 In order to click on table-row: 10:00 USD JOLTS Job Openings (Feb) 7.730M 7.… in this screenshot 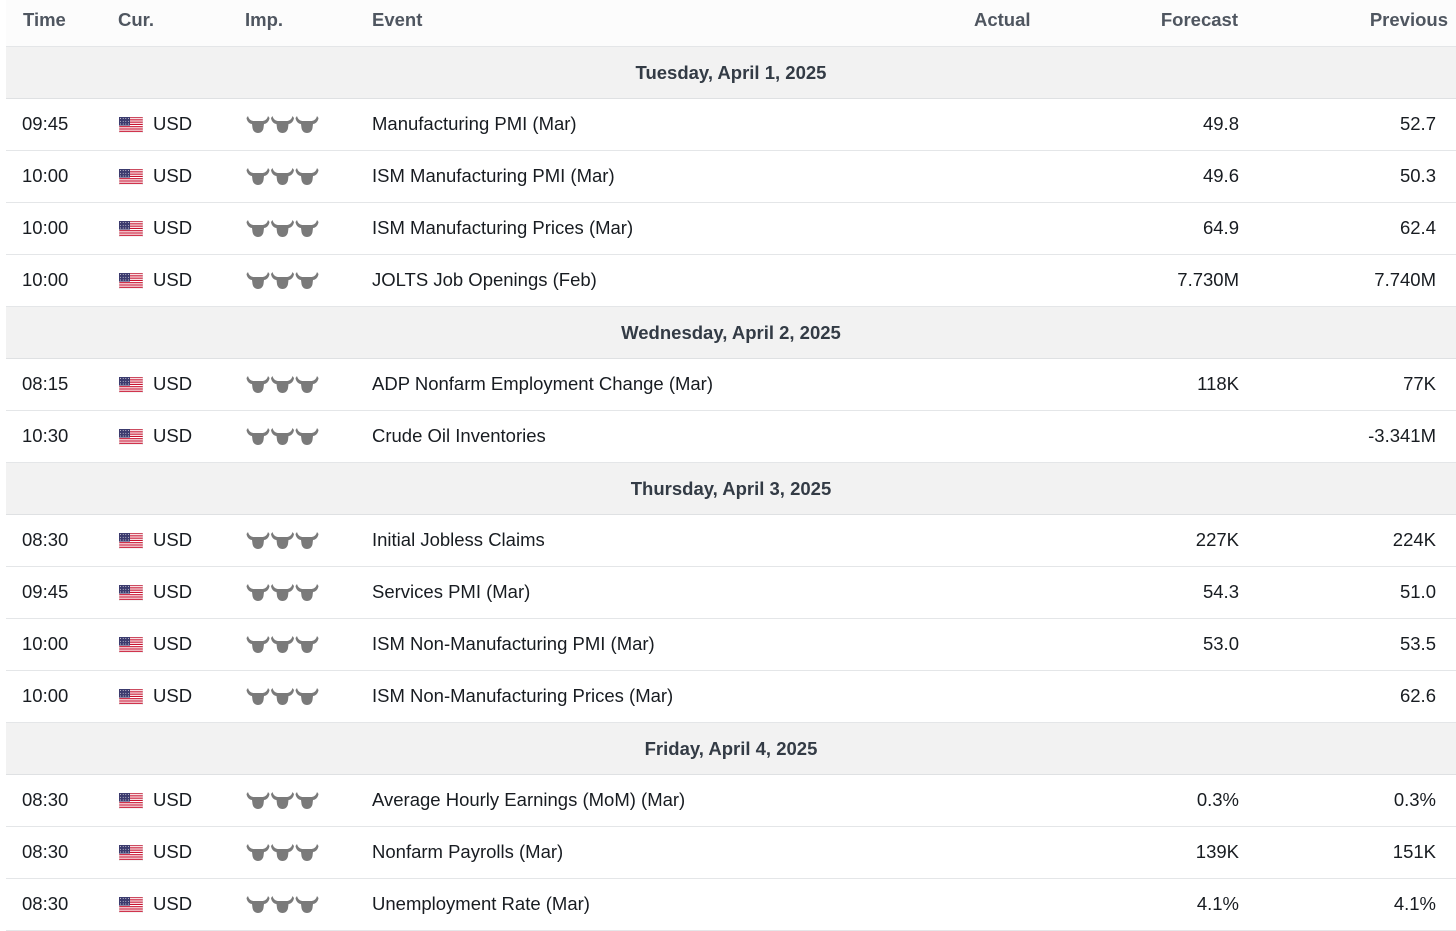, I will do `click(731, 281)`.